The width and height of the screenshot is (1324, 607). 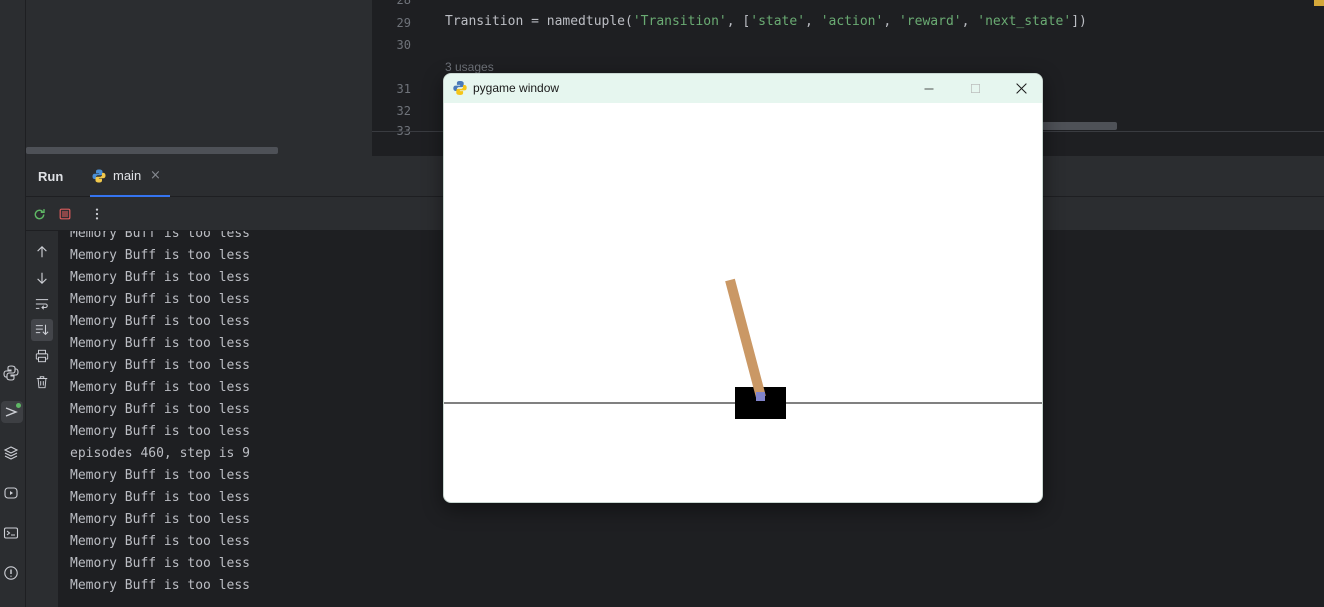 What do you see at coordinates (403, 111) in the screenshot?
I see `line-number: 32` at bounding box center [403, 111].